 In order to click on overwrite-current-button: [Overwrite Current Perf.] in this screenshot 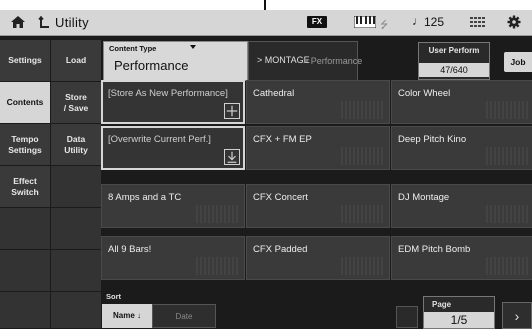, I will do `click(173, 148)`.